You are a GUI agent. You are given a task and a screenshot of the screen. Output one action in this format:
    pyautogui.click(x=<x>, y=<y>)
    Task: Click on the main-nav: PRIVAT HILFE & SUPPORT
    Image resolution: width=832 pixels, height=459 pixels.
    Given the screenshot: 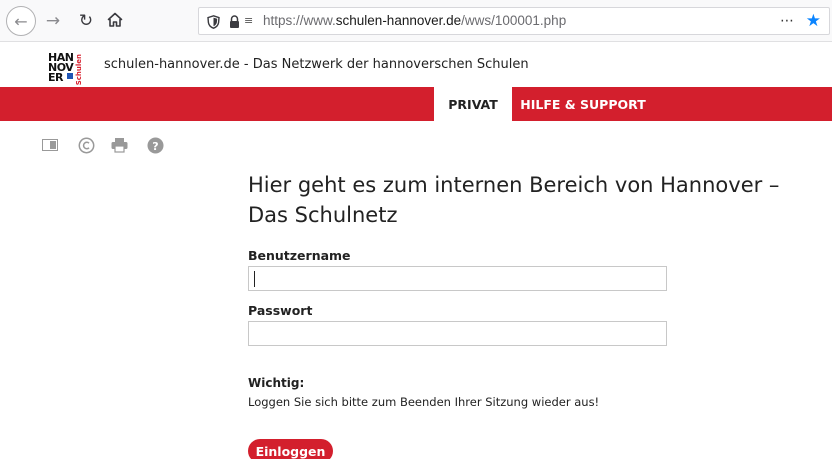 What is the action you would take?
    pyautogui.click(x=416, y=104)
    